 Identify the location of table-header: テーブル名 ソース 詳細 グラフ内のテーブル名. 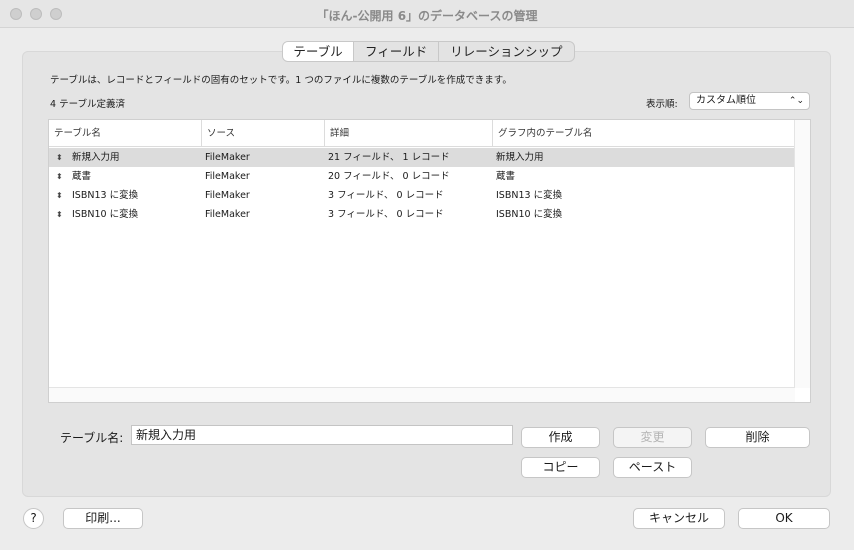
(422, 133).